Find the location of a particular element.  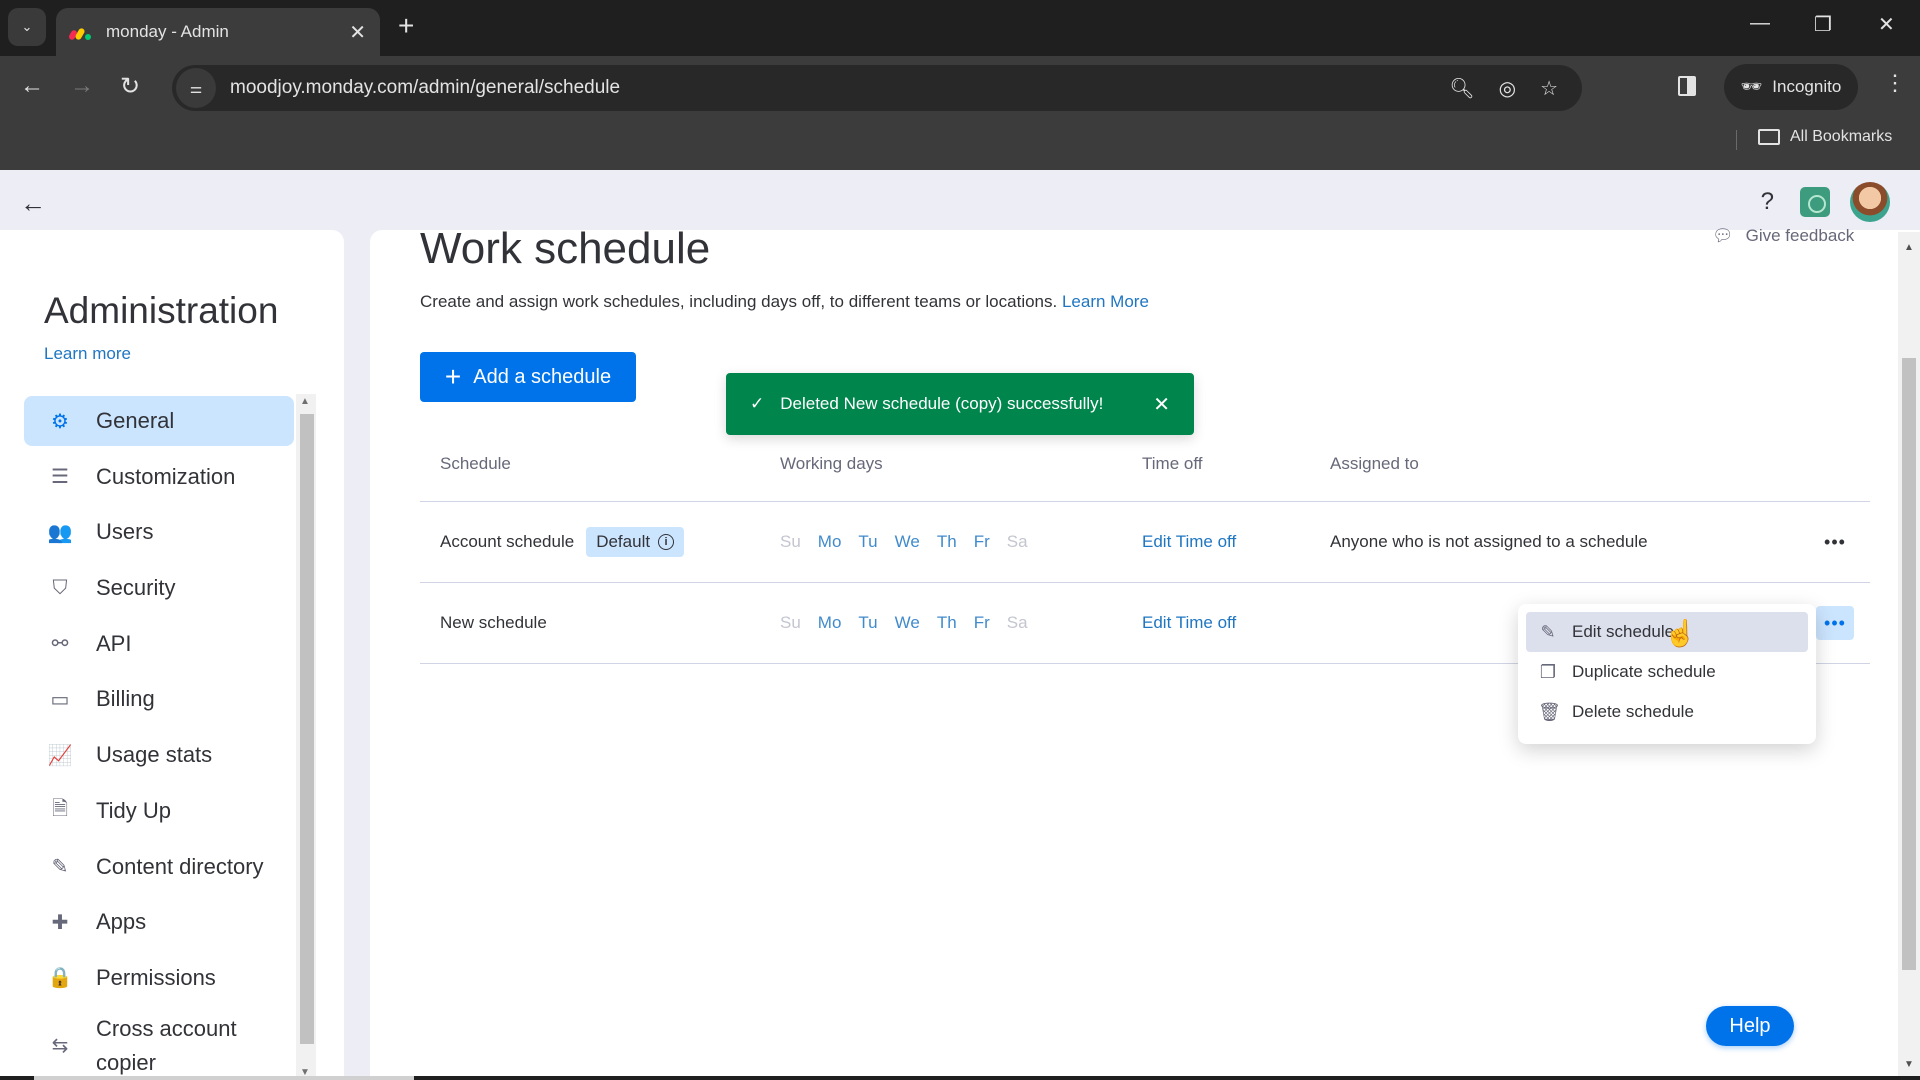

give-feedback-button: 💬︎ Give feedback is located at coordinates (1783, 236).